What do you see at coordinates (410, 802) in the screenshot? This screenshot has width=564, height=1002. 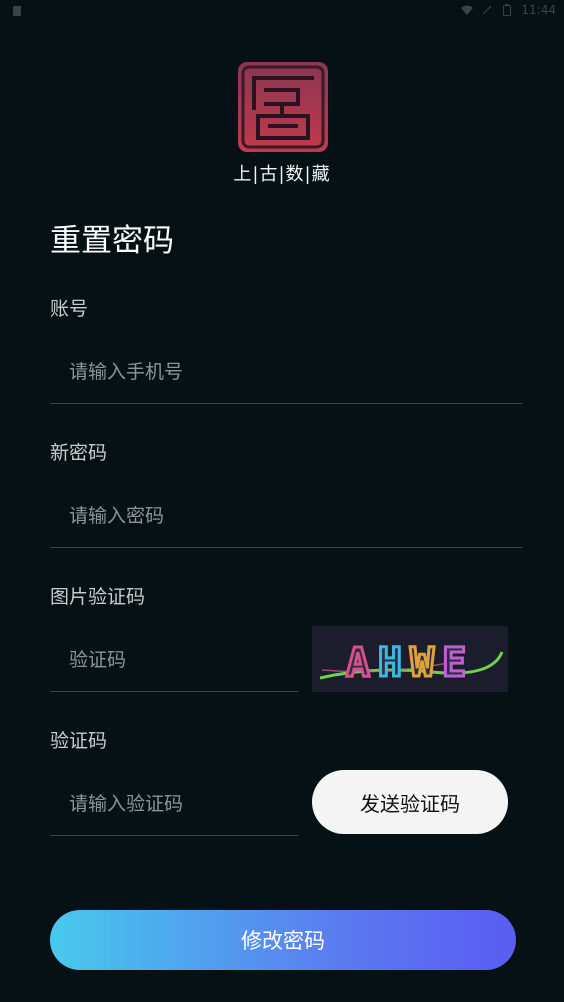 I see `send-code-button: 发送验证码` at bounding box center [410, 802].